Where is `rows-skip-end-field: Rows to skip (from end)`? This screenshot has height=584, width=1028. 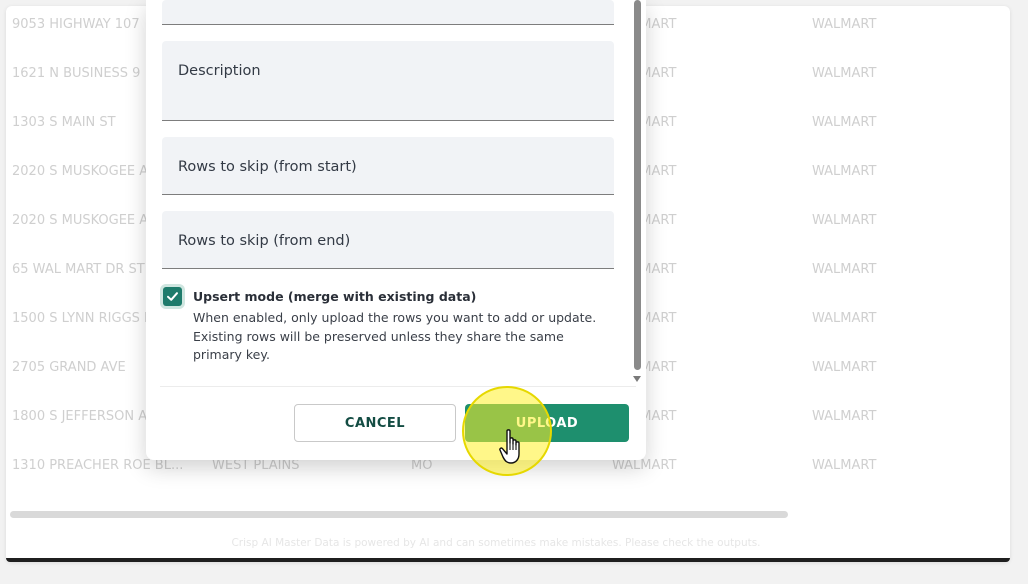 rows-skip-end-field: Rows to skip (from end) is located at coordinates (388, 240).